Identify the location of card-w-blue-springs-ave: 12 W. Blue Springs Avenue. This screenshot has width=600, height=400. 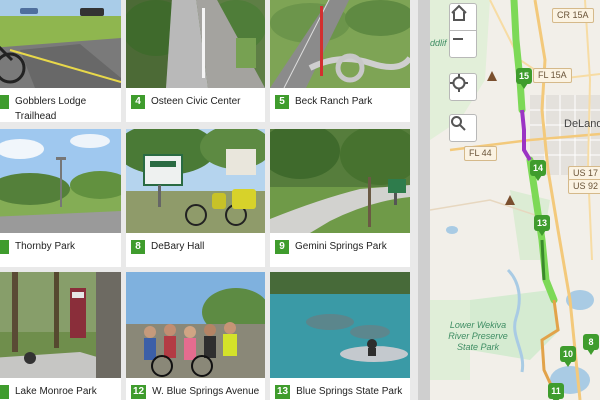
(195, 336).